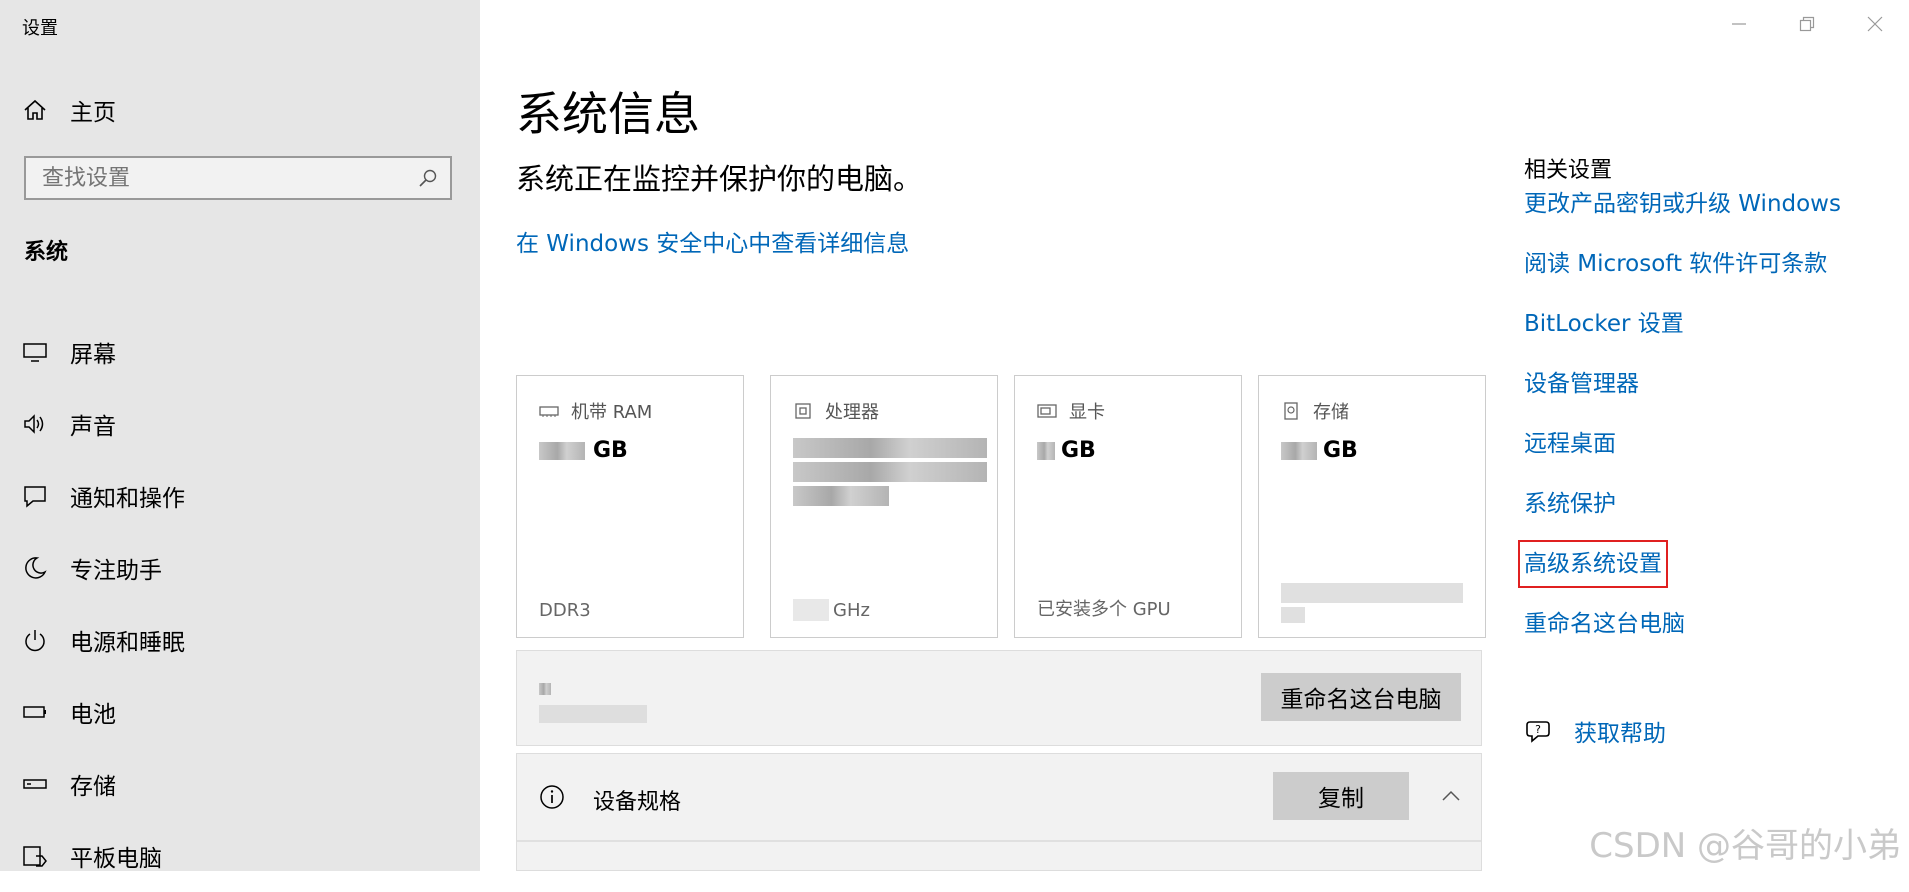 The height and width of the screenshot is (892, 1909). I want to click on card-graphics: 显卡 GB 已安装多个 GPU, so click(1128, 506).